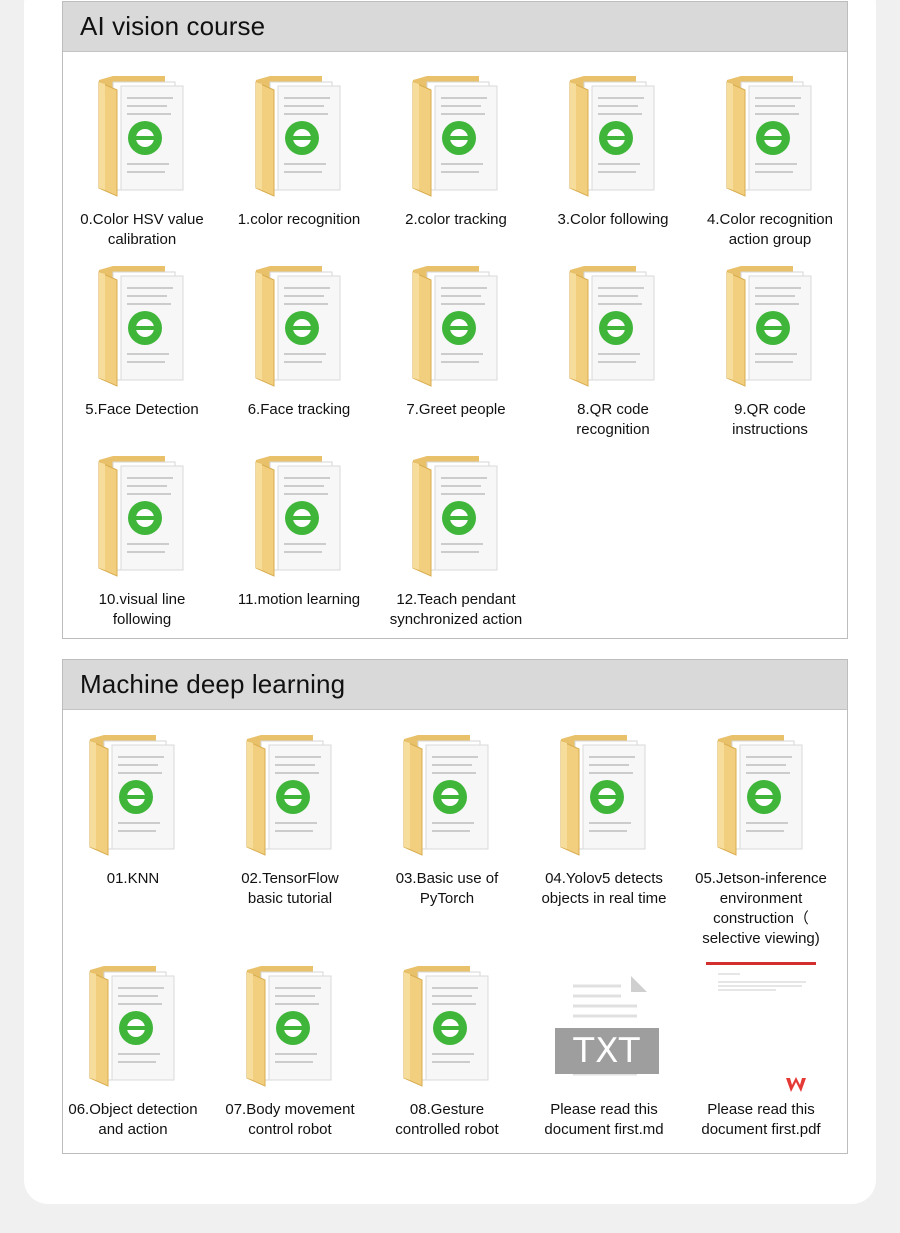  I want to click on pdf-file-icon, so click(761, 1027).